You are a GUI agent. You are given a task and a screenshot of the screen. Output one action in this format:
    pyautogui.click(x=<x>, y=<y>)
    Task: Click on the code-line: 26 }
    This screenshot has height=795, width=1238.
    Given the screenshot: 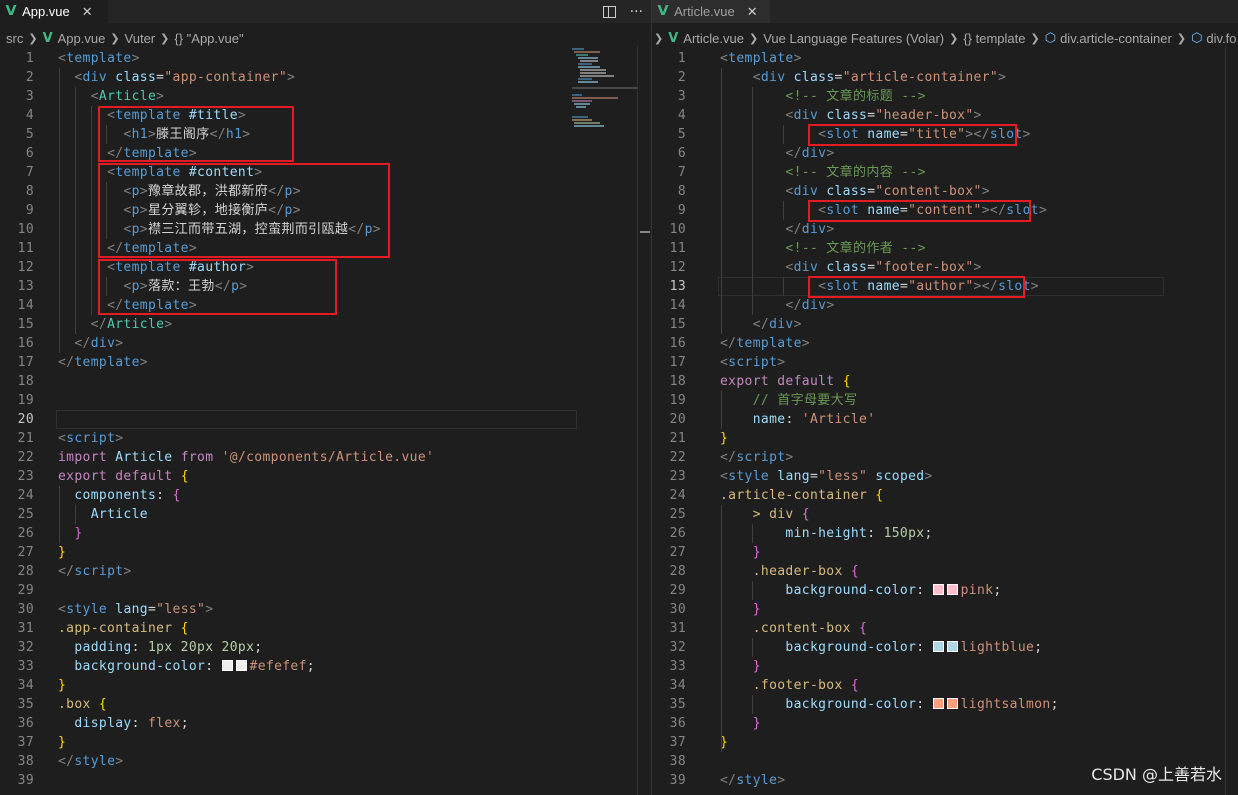 What is the action you would take?
    pyautogui.click(x=325, y=533)
    